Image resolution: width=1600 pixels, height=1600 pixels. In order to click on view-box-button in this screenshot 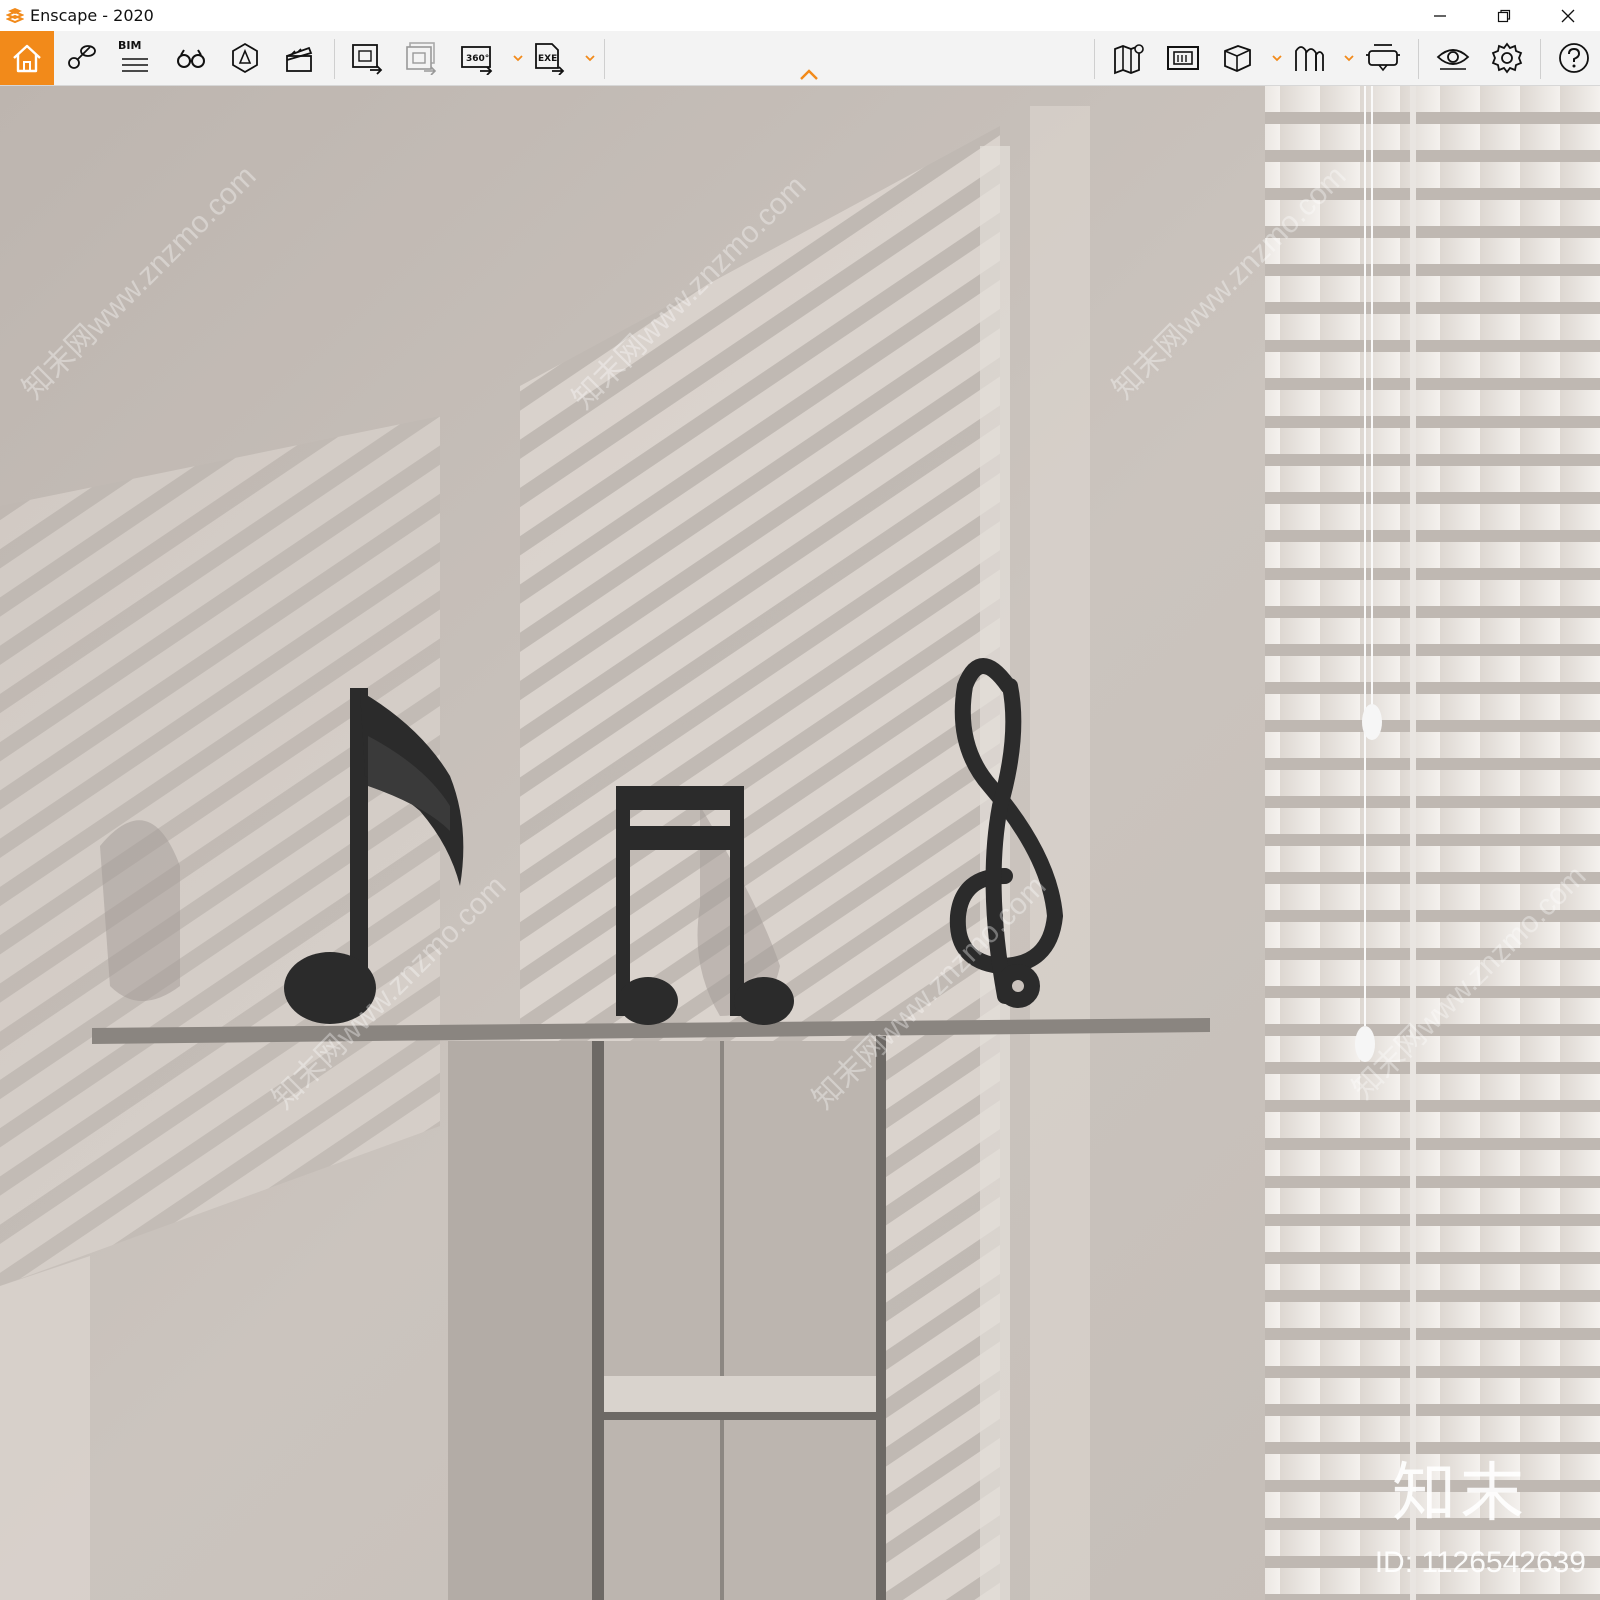, I will do `click(1237, 58)`.